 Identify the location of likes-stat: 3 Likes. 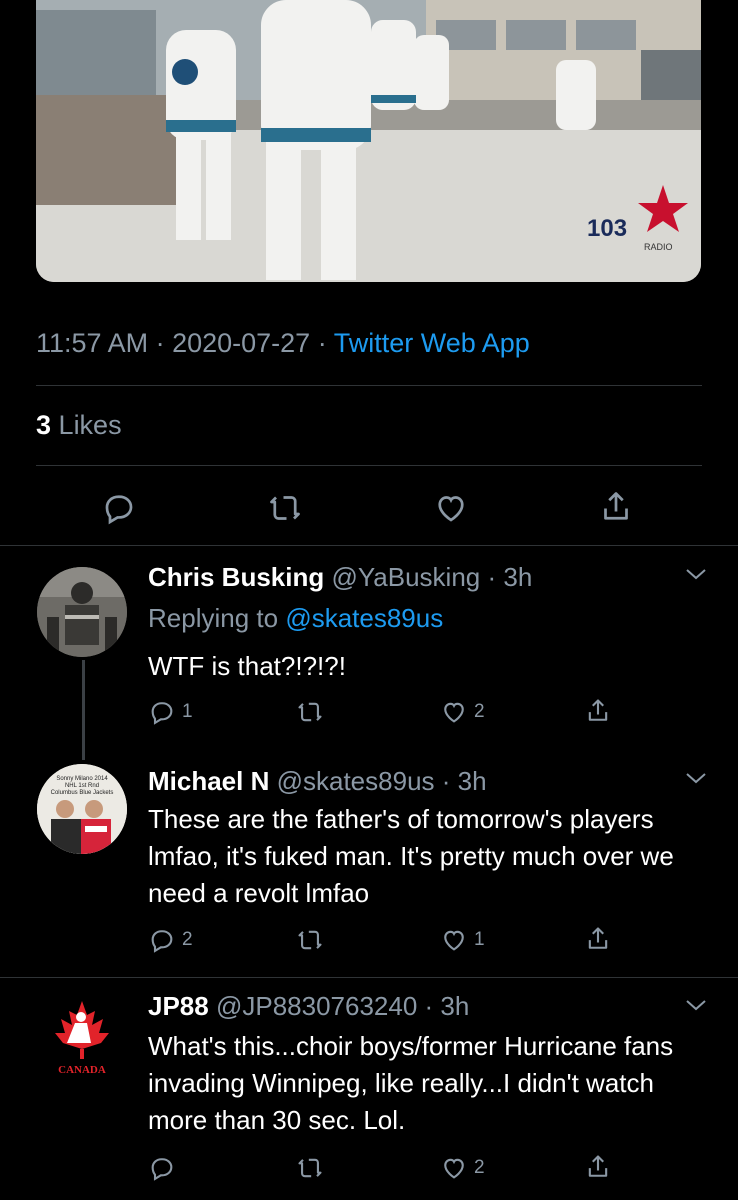
(79, 425).